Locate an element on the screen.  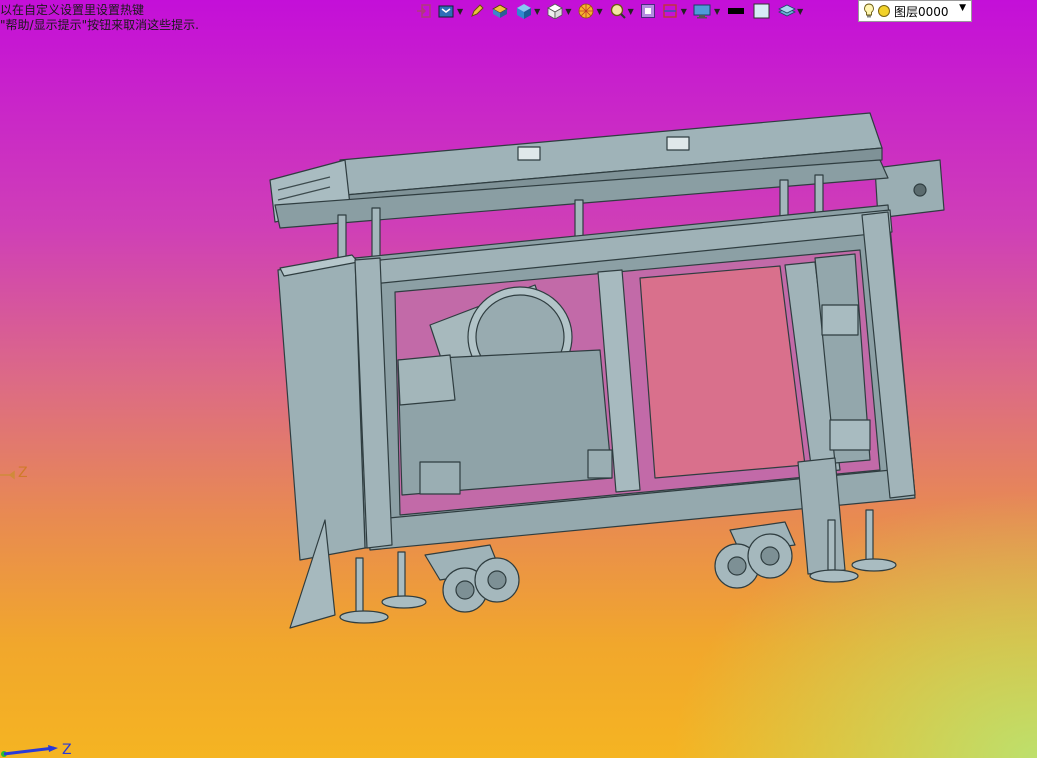
left-panel is located at coordinates (321, 409).